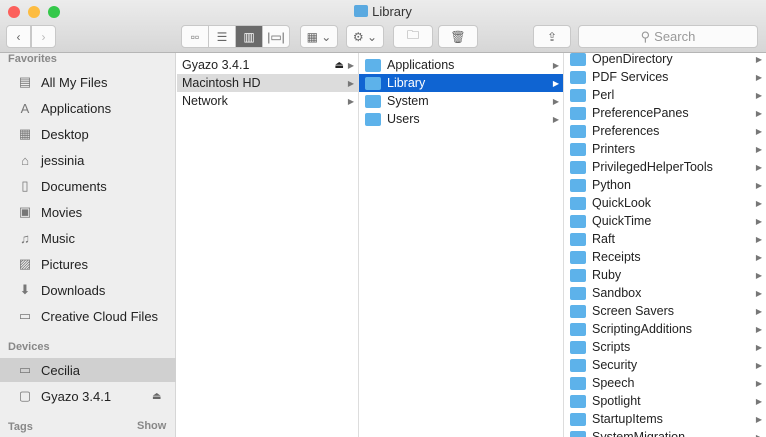 Image resolution: width=766 pixels, height=437 pixels. I want to click on sidebar-device-gyazo: ▢ Gyazo 3.4.1 ⏏, so click(88, 396).